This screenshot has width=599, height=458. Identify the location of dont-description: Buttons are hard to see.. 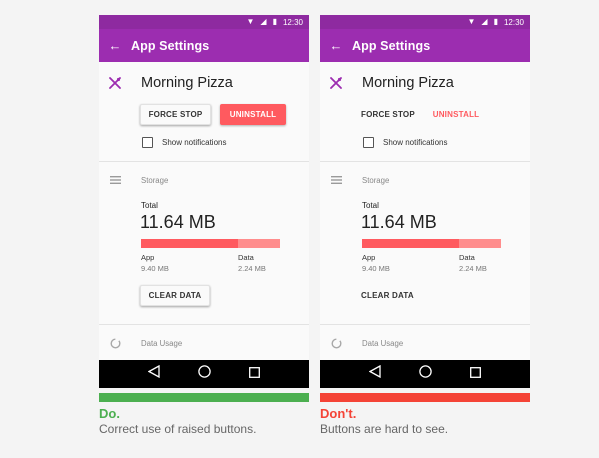
(384, 429).